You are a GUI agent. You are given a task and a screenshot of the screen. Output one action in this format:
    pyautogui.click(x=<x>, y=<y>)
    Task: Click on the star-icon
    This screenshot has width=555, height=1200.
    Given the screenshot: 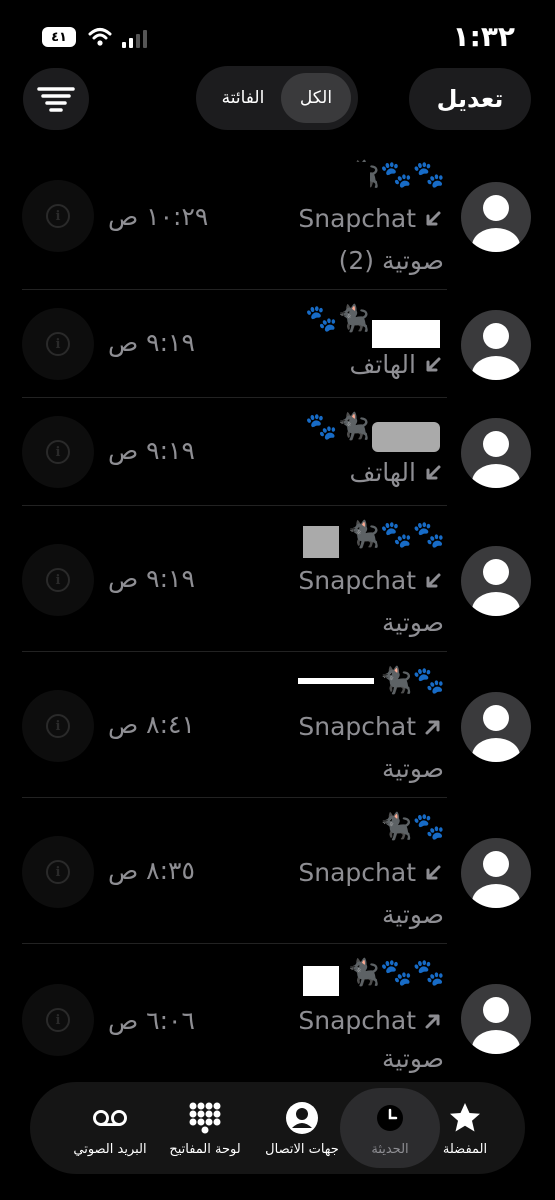 What is the action you would take?
    pyautogui.click(x=465, y=1118)
    